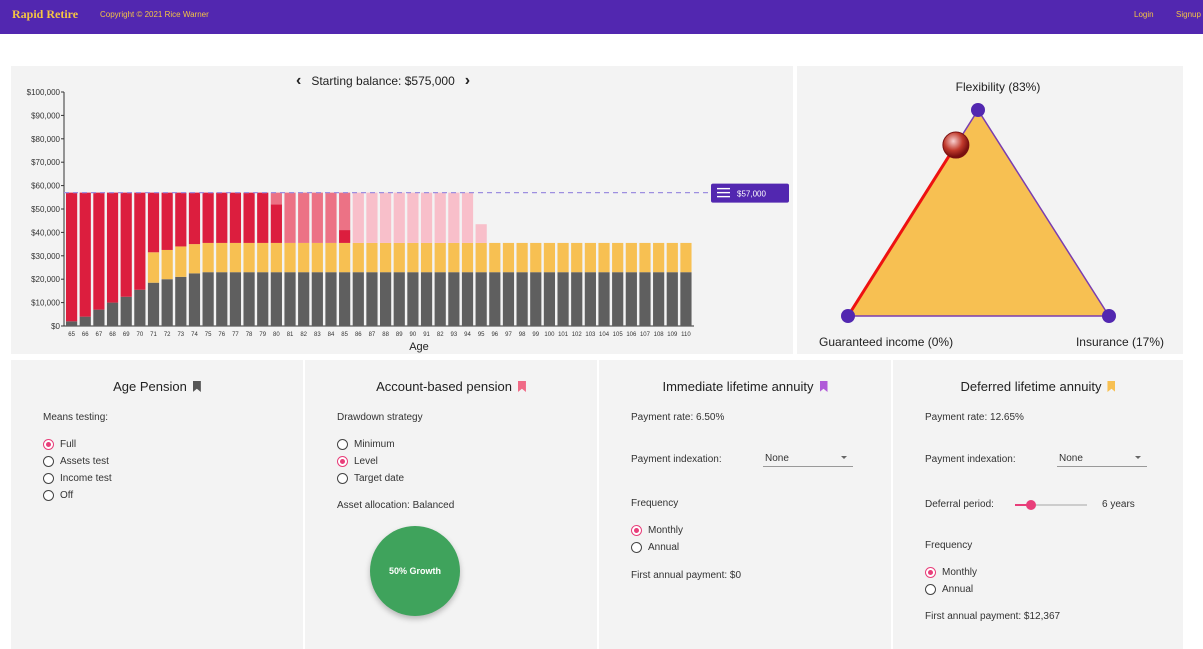 The height and width of the screenshot is (649, 1203). Describe the element at coordinates (1051, 505) in the screenshot. I see `deferral-period-slider` at that location.